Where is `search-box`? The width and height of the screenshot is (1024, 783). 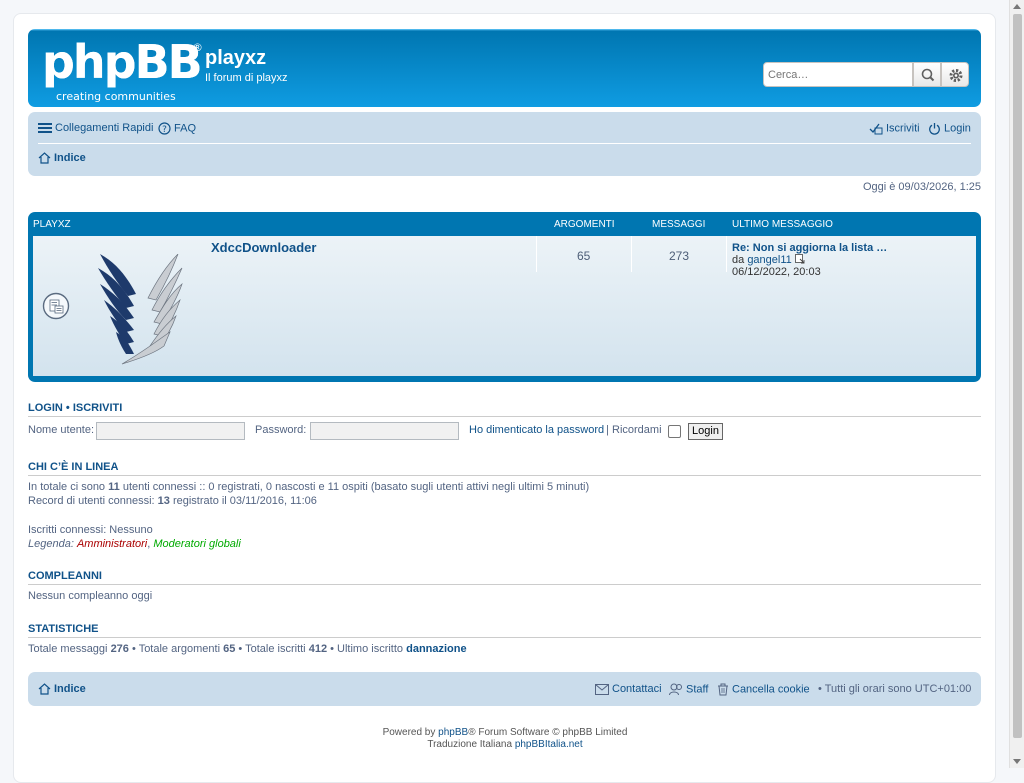 search-box is located at coordinates (866, 74).